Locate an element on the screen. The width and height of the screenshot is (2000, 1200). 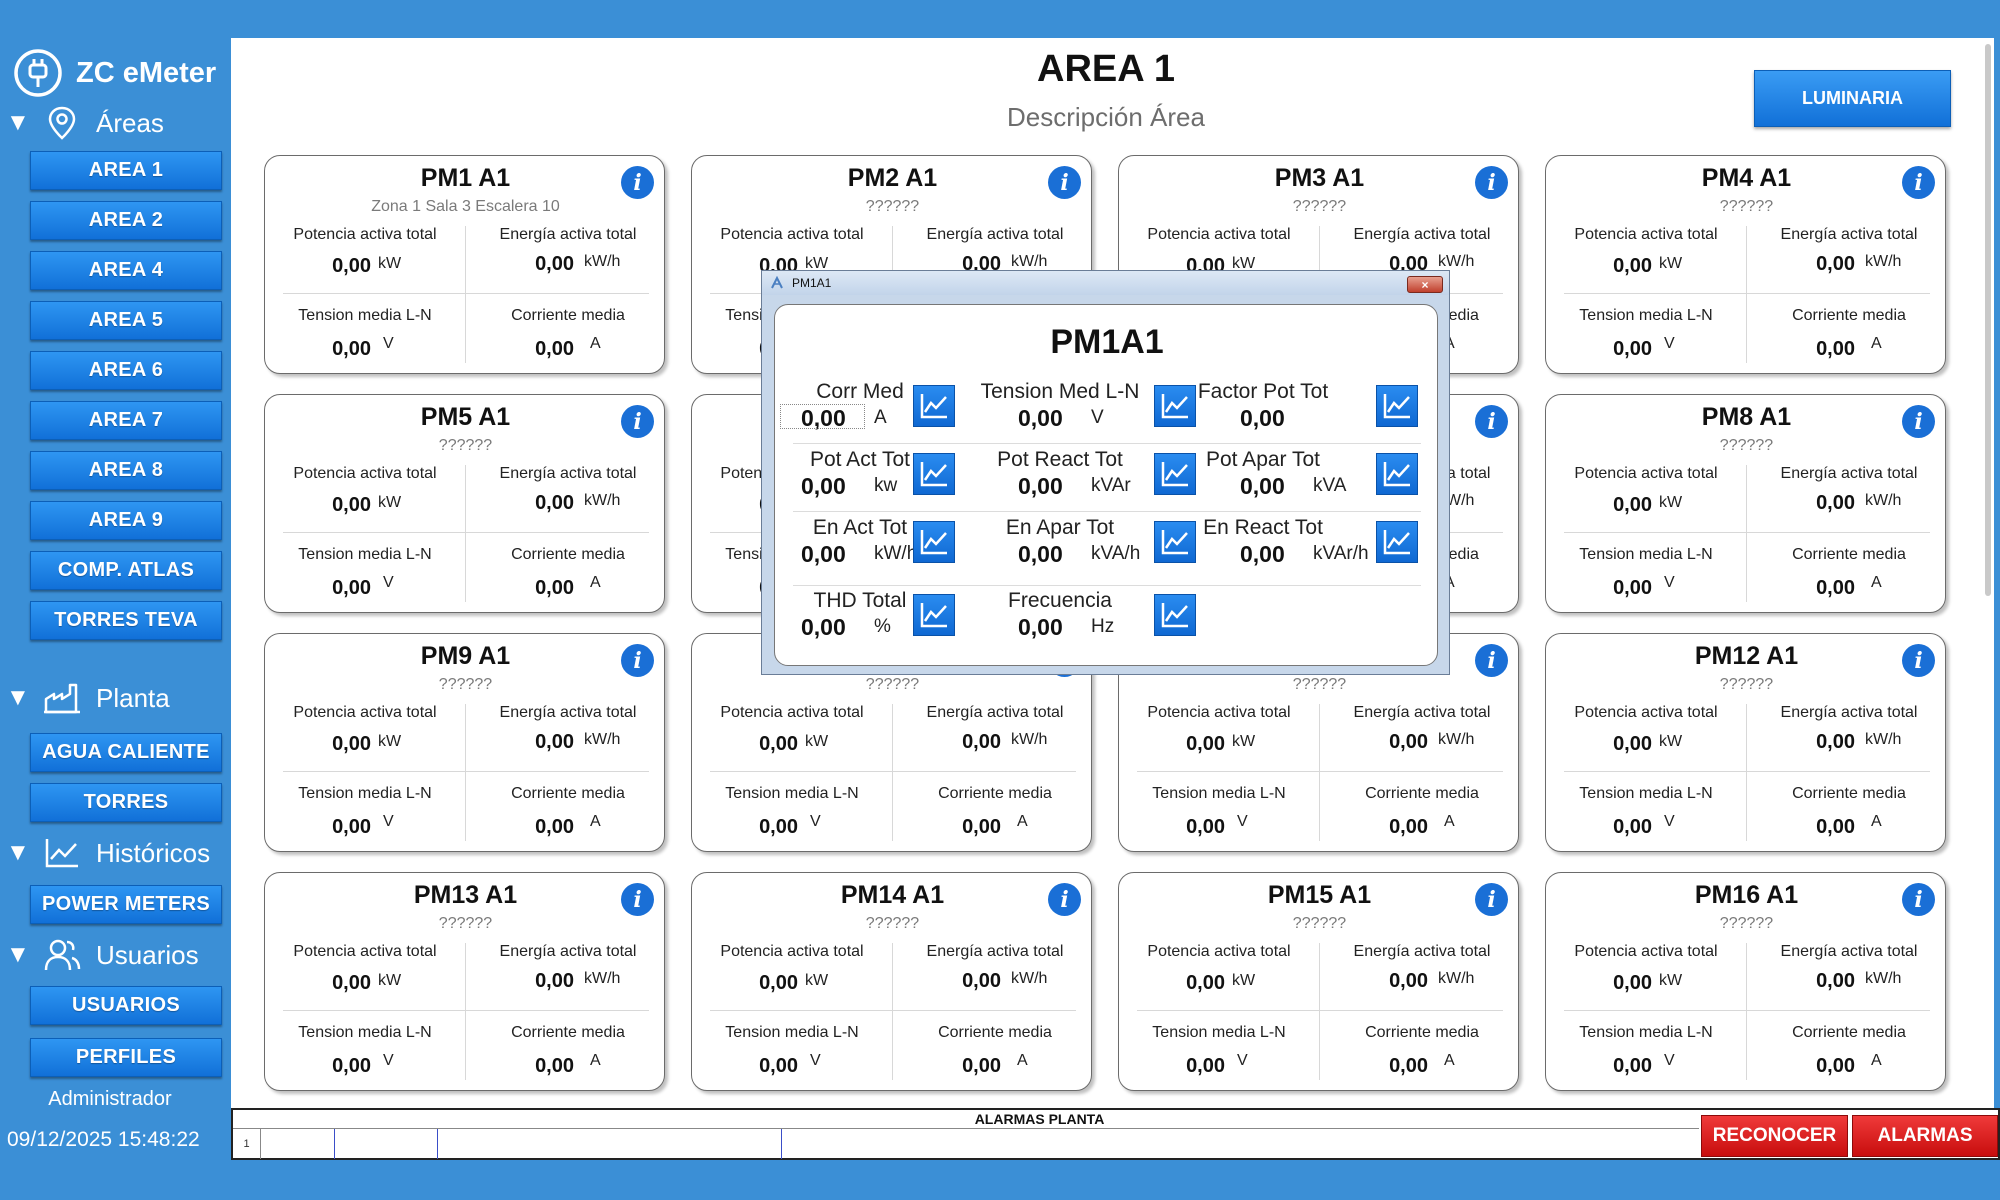
nav-area-1-button: AREA 1 is located at coordinates (126, 170).